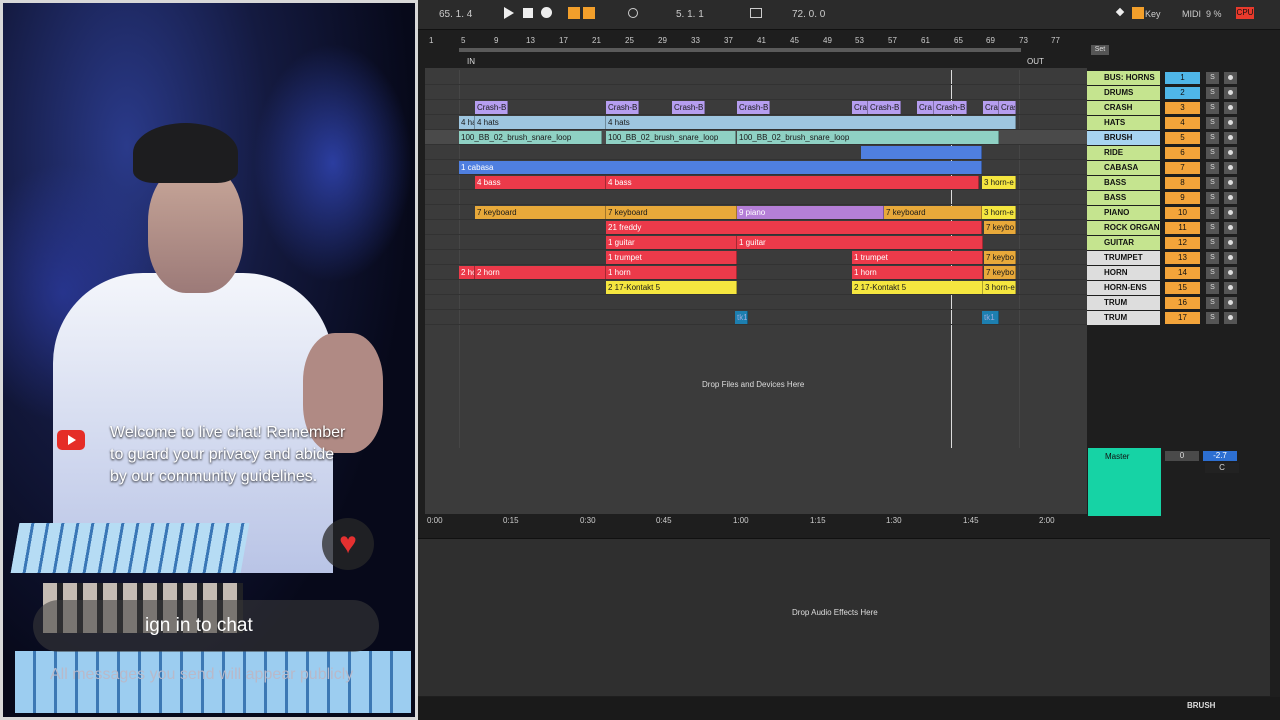 The image size is (1280, 720). Describe the element at coordinates (1123, 78) in the screenshot. I see `track-name: BUS: HORNS` at that location.